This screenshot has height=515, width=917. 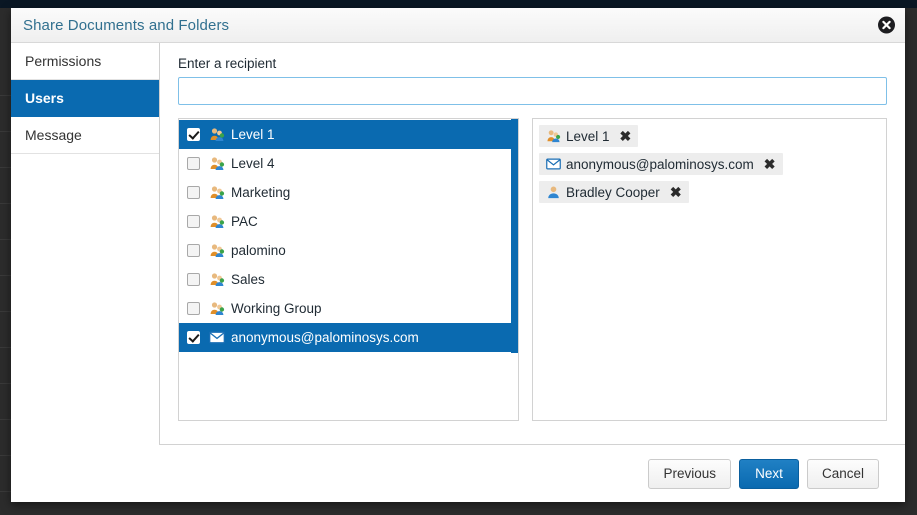 What do you see at coordinates (85, 243) in the screenshot?
I see `dialog-sidebar: Permissions Users Message` at bounding box center [85, 243].